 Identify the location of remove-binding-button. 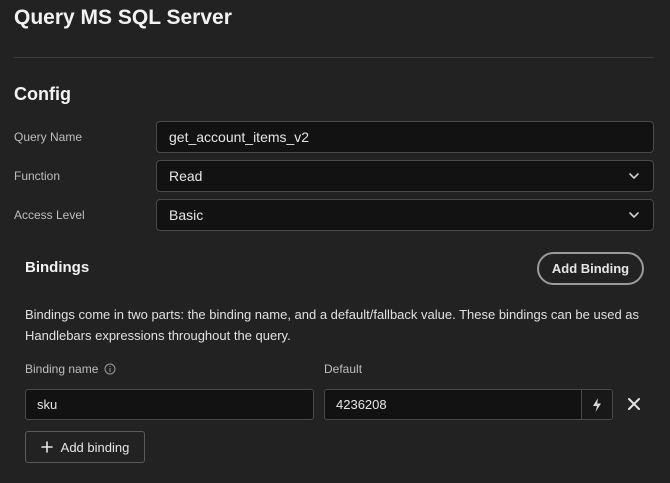
(634, 404).